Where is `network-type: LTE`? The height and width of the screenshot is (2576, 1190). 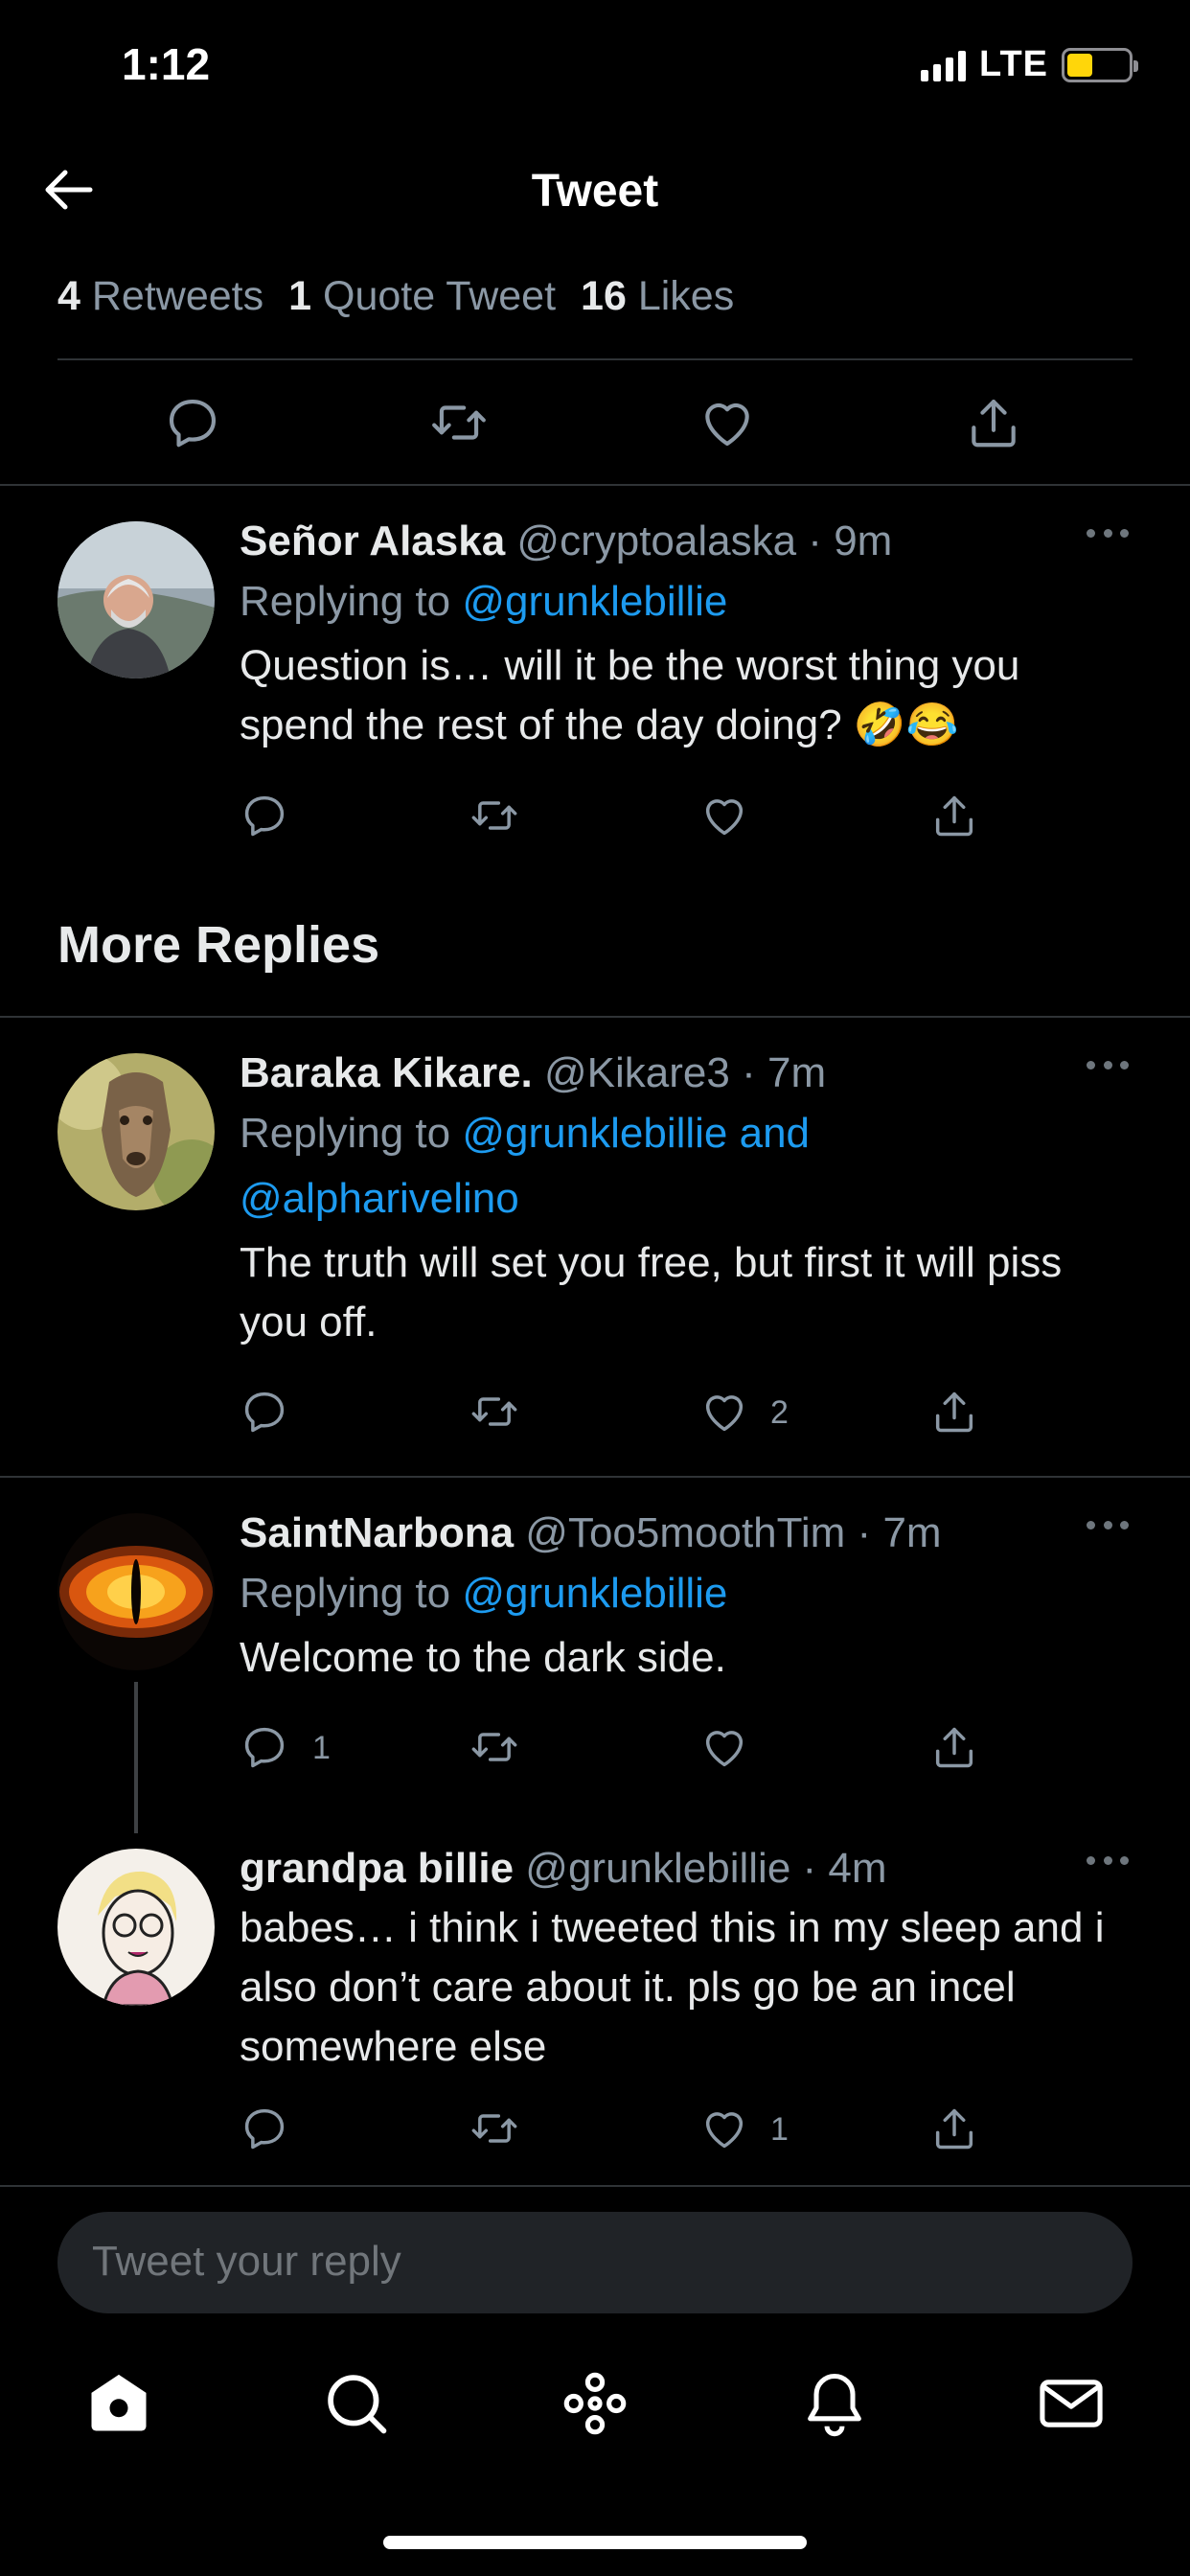 network-type: LTE is located at coordinates (1014, 64).